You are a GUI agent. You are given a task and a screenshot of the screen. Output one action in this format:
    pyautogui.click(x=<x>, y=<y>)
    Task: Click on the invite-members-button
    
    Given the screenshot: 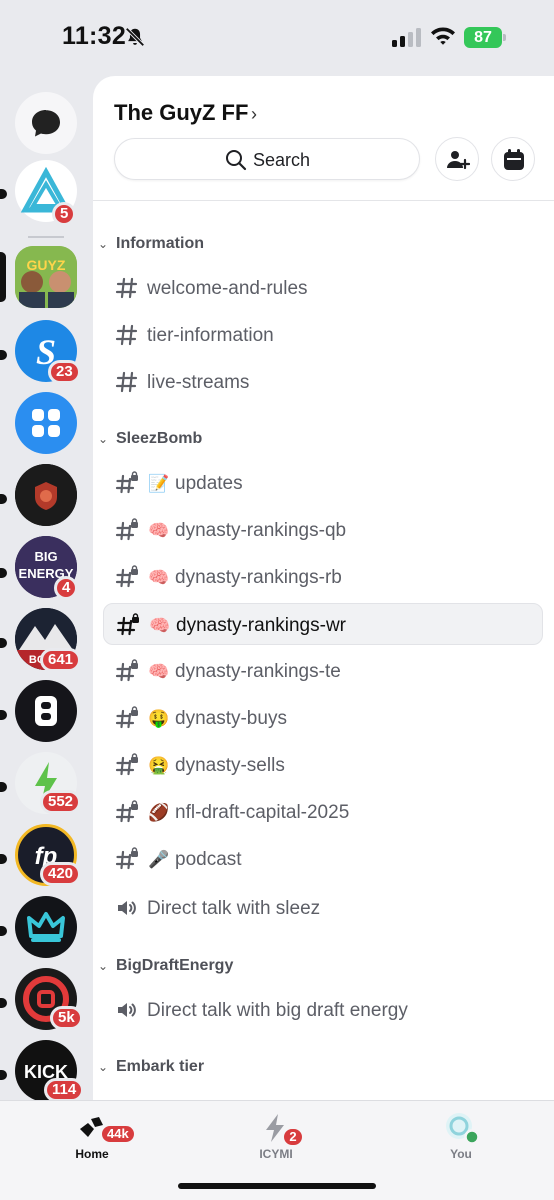 What is the action you would take?
    pyautogui.click(x=457, y=159)
    